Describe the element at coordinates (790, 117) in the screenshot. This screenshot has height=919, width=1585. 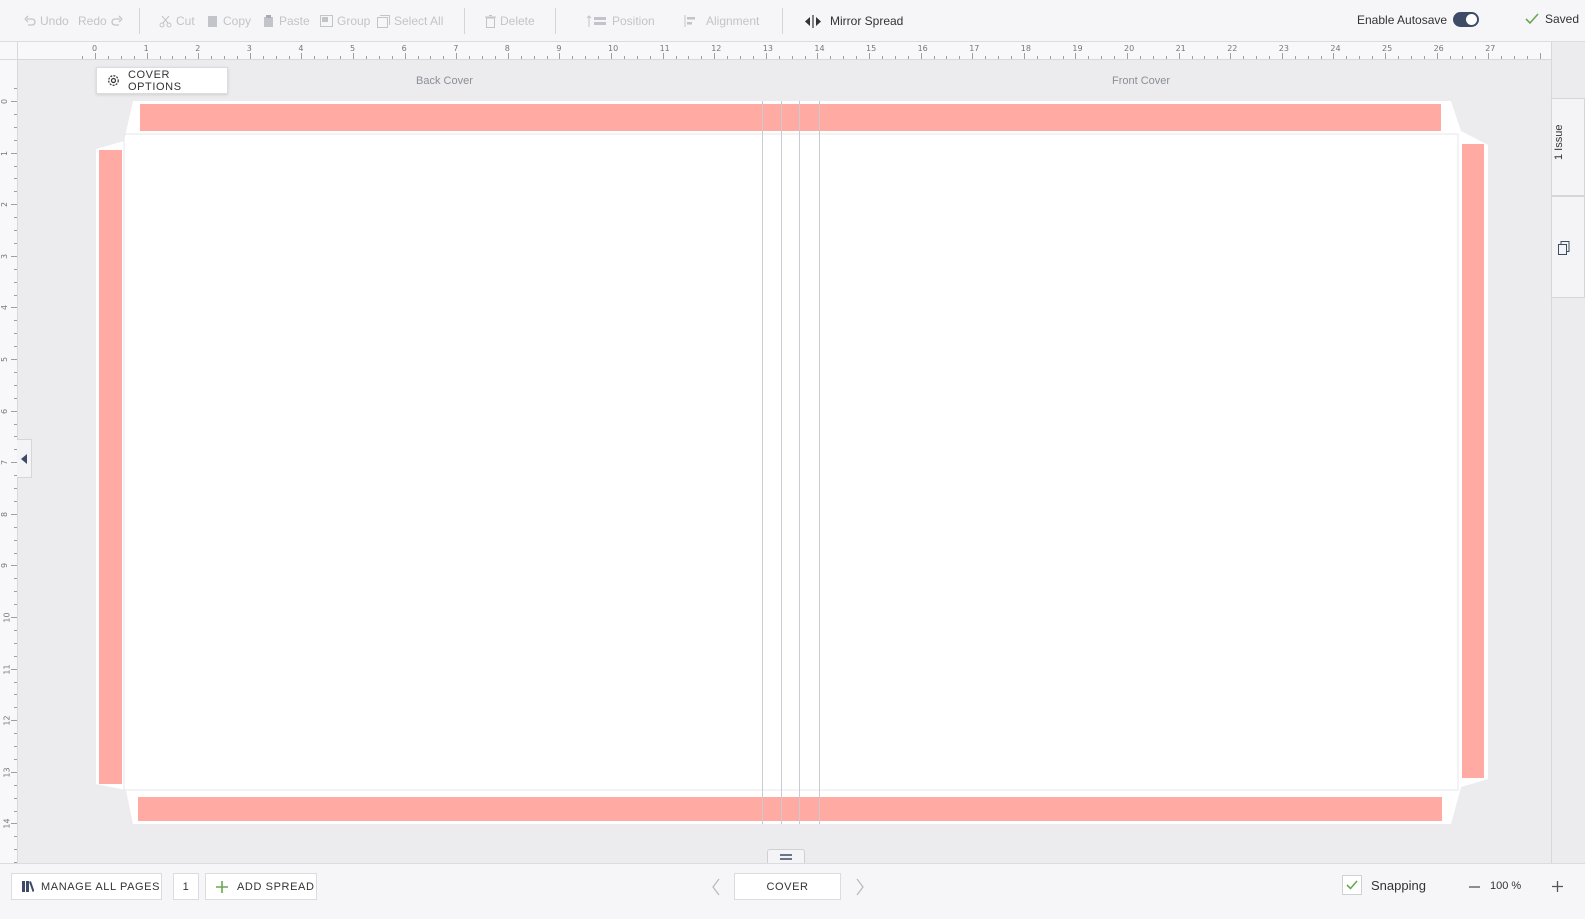
I see `bleed-area-top` at that location.